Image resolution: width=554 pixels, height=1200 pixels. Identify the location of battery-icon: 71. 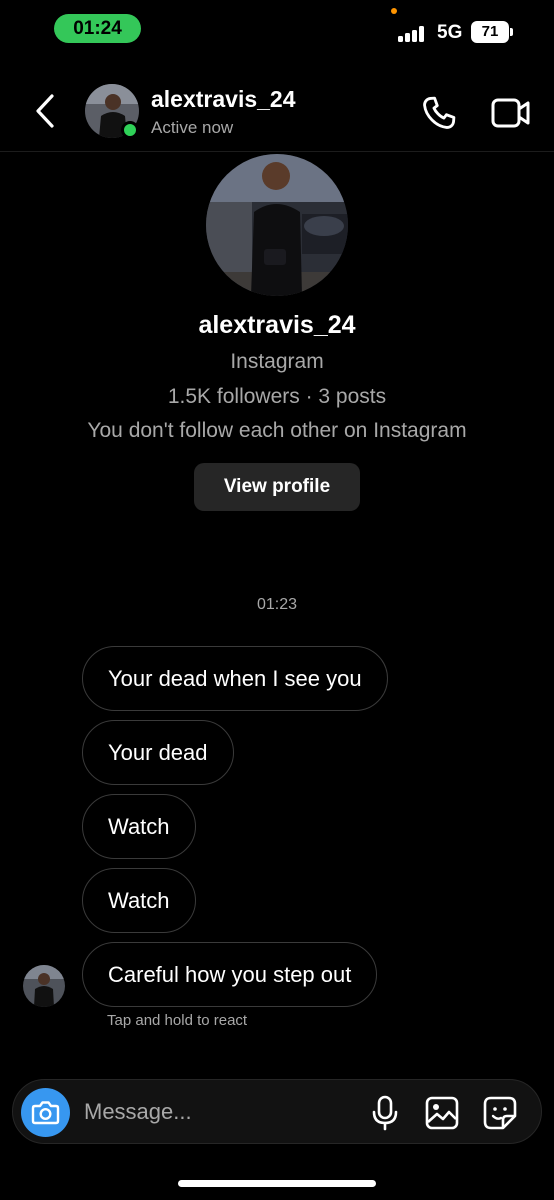
(490, 32).